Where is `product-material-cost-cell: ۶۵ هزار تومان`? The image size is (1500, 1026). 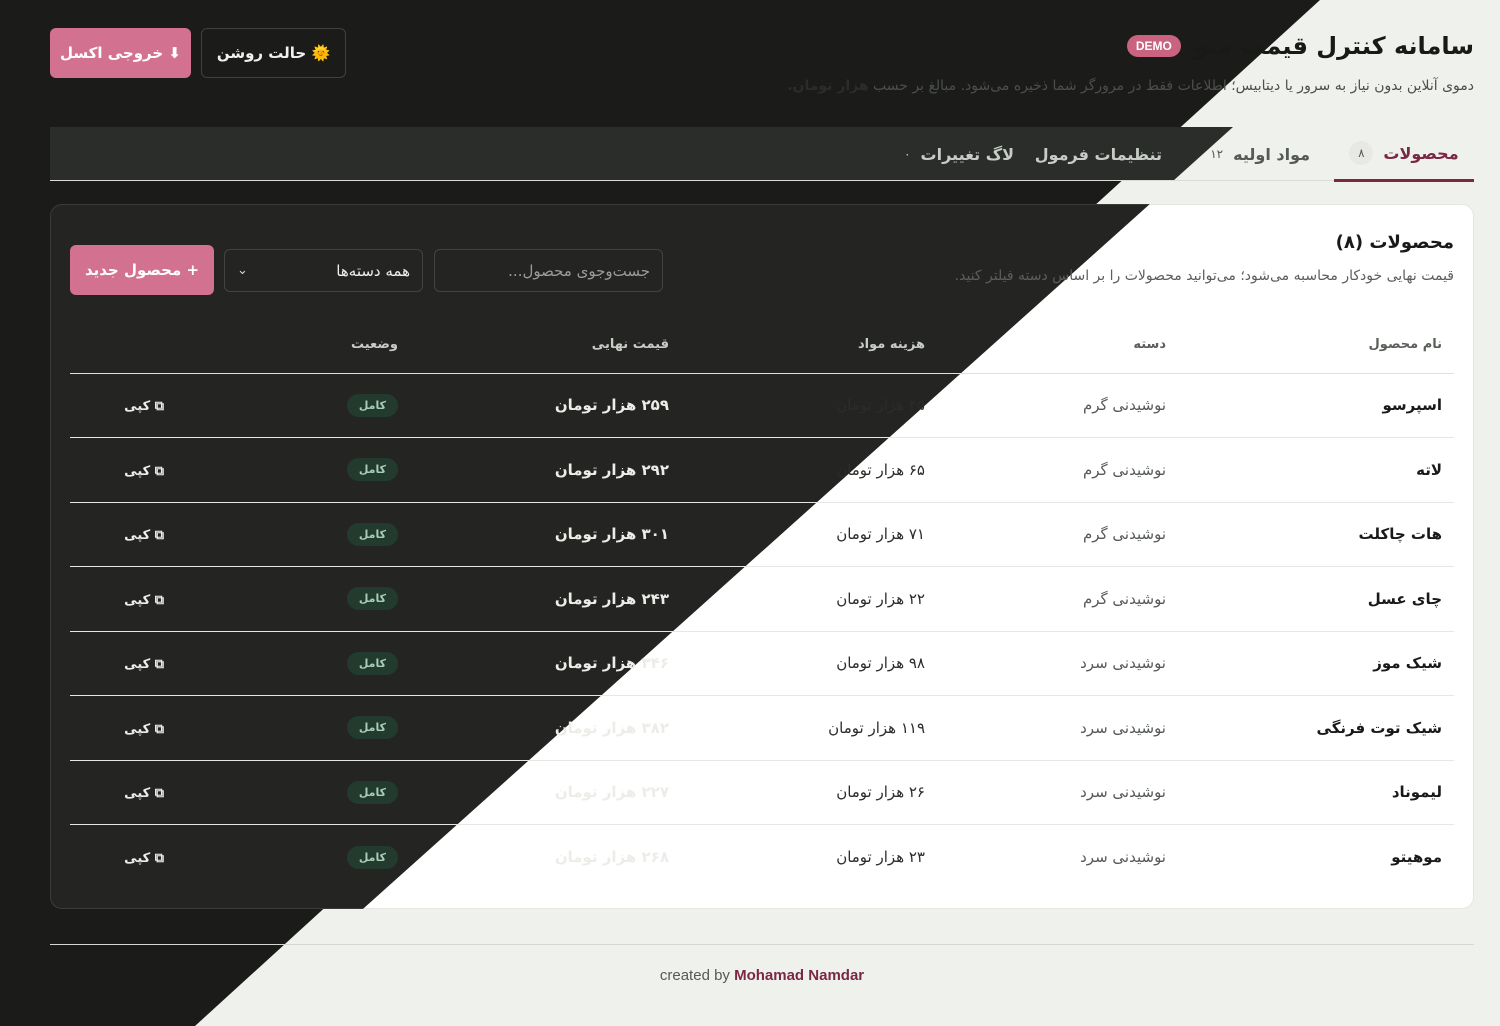 product-material-cost-cell: ۶۵ هزار تومان is located at coordinates (809, 470).